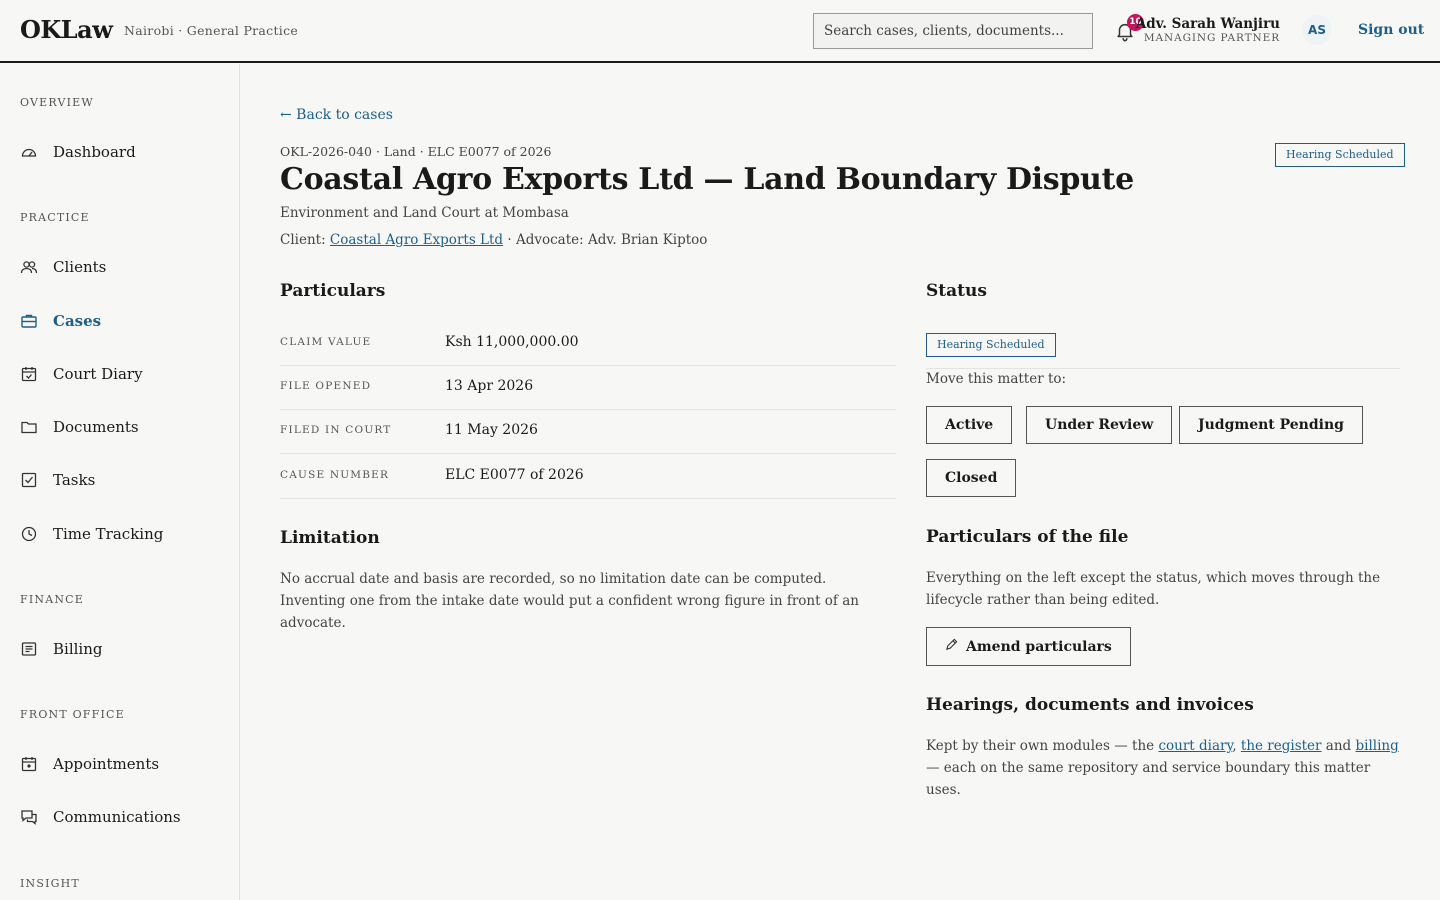 This screenshot has height=900, width=1440. What do you see at coordinates (1027, 537) in the screenshot?
I see `file-particulars-heading: Particulars of the file` at bounding box center [1027, 537].